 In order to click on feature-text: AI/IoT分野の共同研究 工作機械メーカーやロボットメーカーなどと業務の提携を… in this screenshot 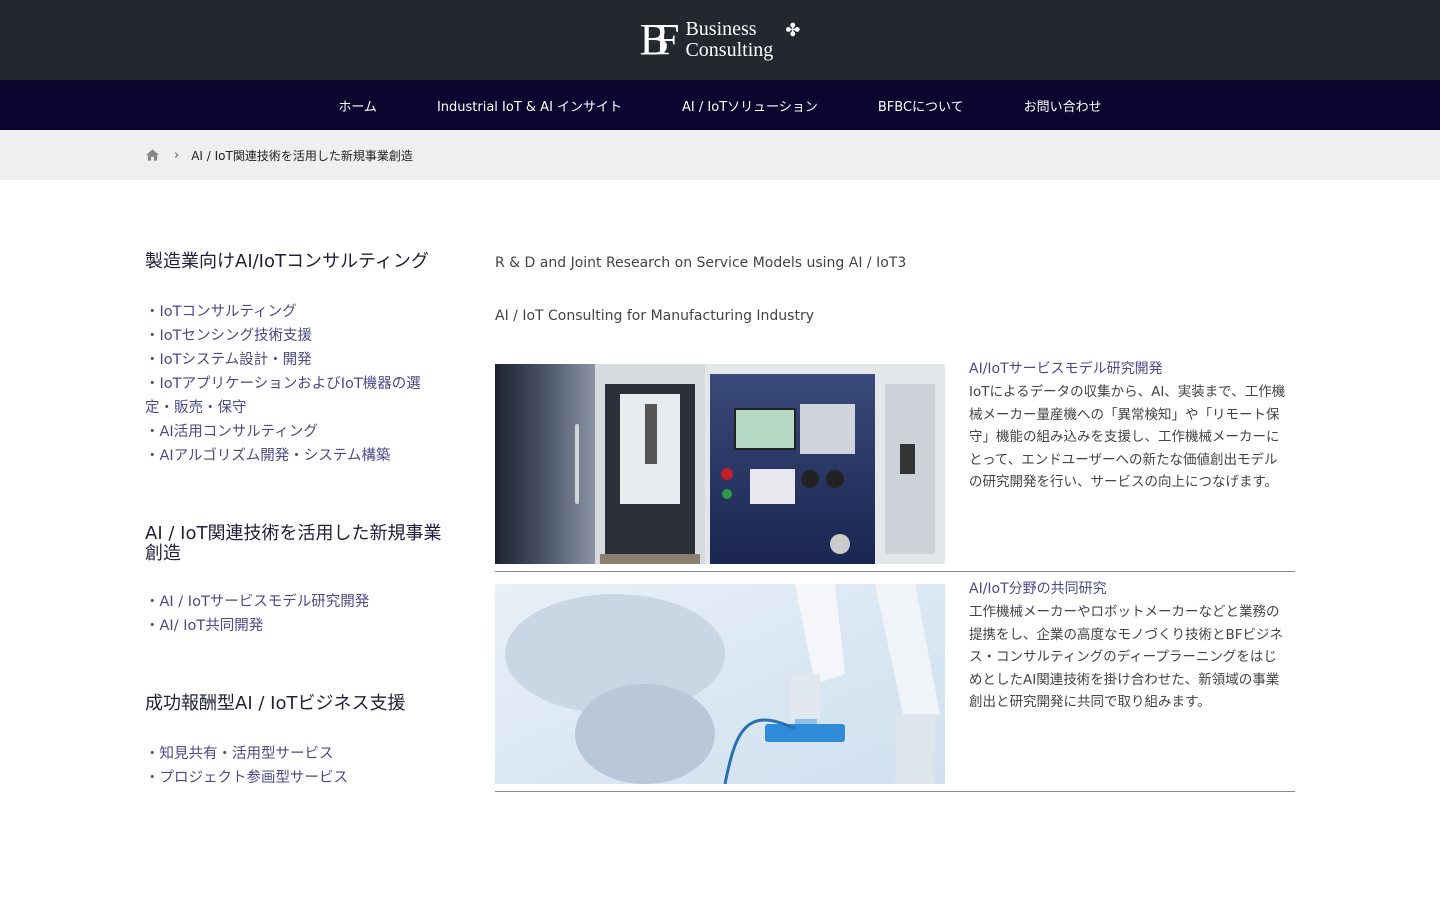, I will do `click(1129, 646)`.